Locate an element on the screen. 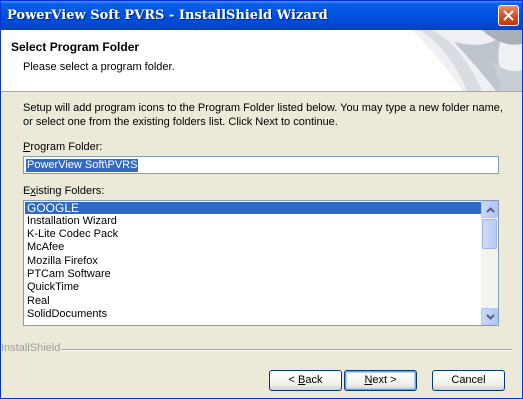 This screenshot has height=399, width=523. existing-folders-label: Existing Folders: is located at coordinates (63, 191).